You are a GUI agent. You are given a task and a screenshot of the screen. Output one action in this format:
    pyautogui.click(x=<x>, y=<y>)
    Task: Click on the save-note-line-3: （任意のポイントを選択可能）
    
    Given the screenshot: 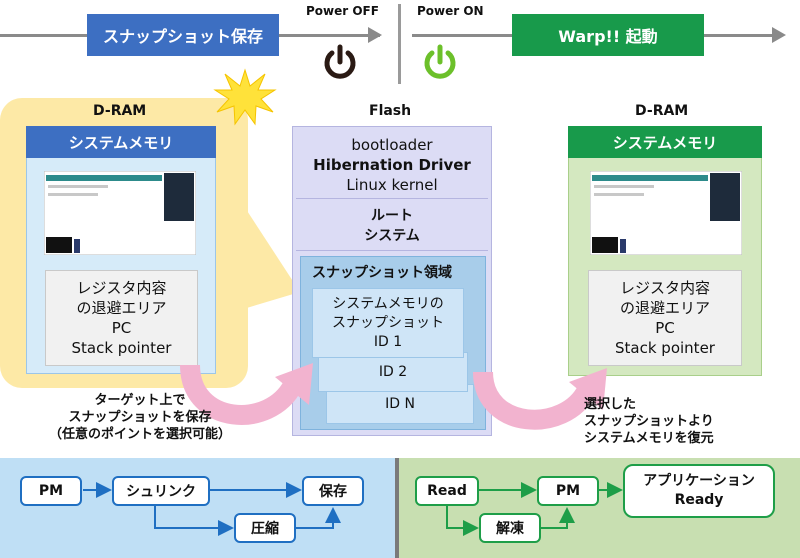 What is the action you would take?
    pyautogui.click(x=139, y=434)
    